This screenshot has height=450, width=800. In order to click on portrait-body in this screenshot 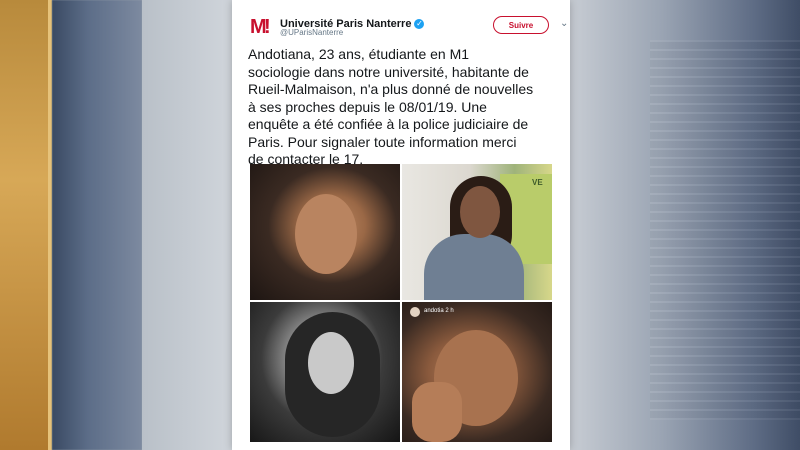, I will do `click(474, 267)`.